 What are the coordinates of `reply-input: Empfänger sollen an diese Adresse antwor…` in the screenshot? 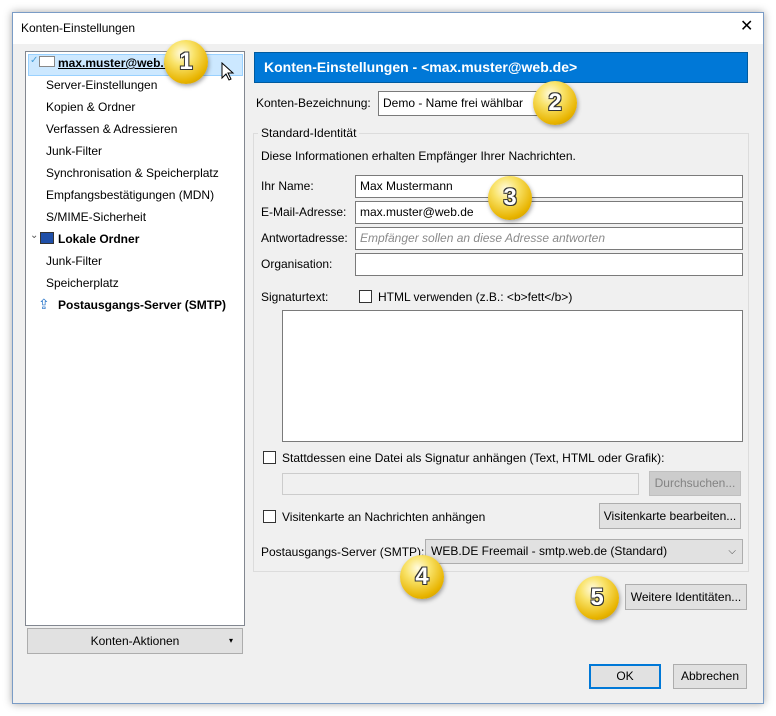 It's located at (549, 238).